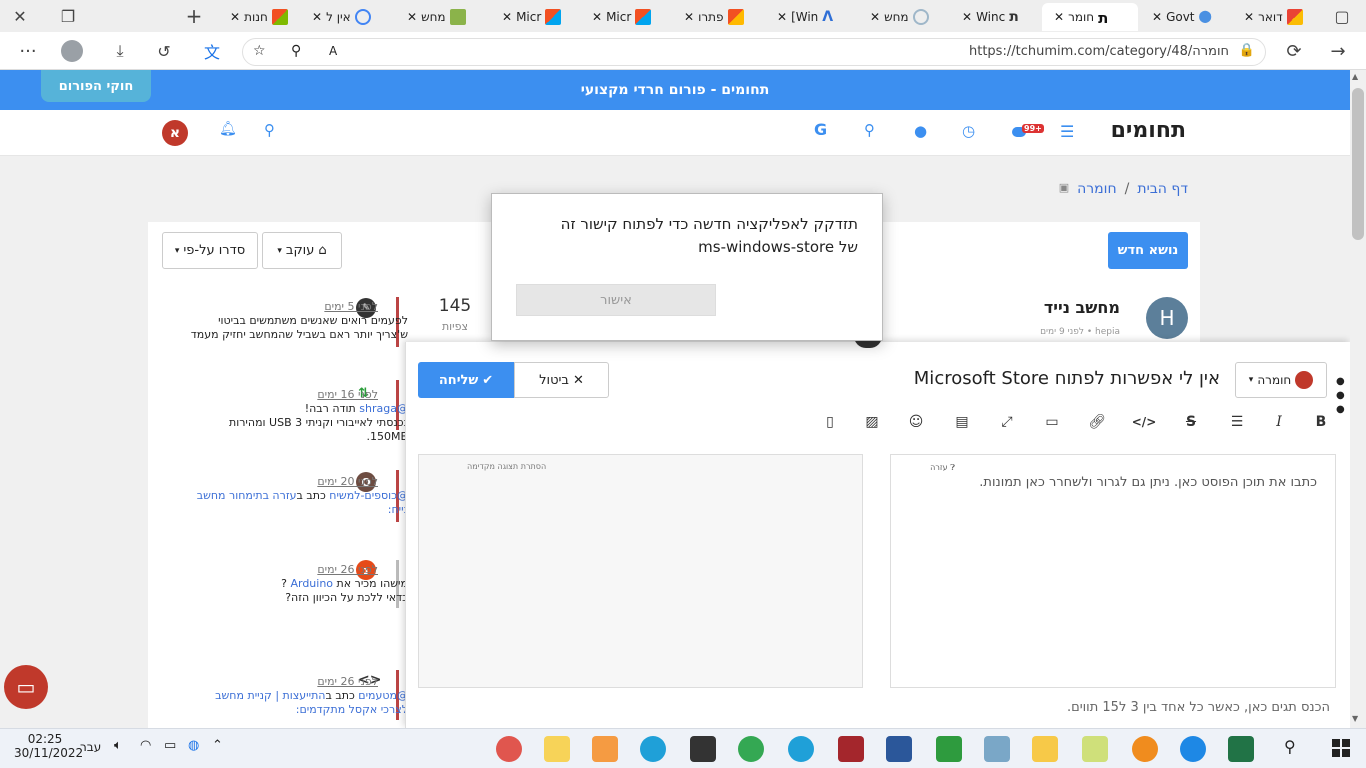 This screenshot has height=768, width=1366. What do you see at coordinates (1341, 396) in the screenshot?
I see `composer-more-icon: ● ● ●` at bounding box center [1341, 396].